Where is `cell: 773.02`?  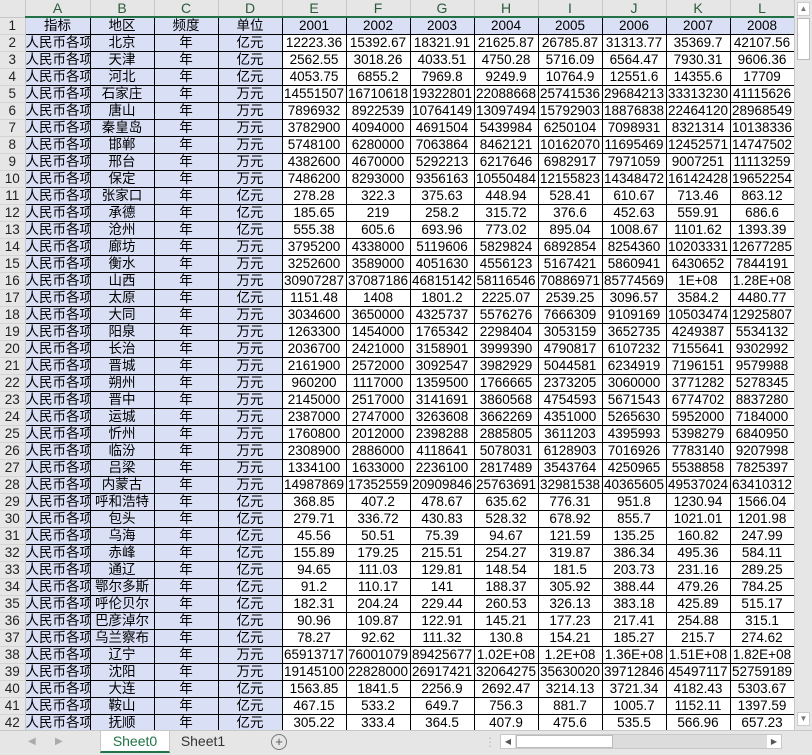 cell: 773.02 is located at coordinates (506, 230).